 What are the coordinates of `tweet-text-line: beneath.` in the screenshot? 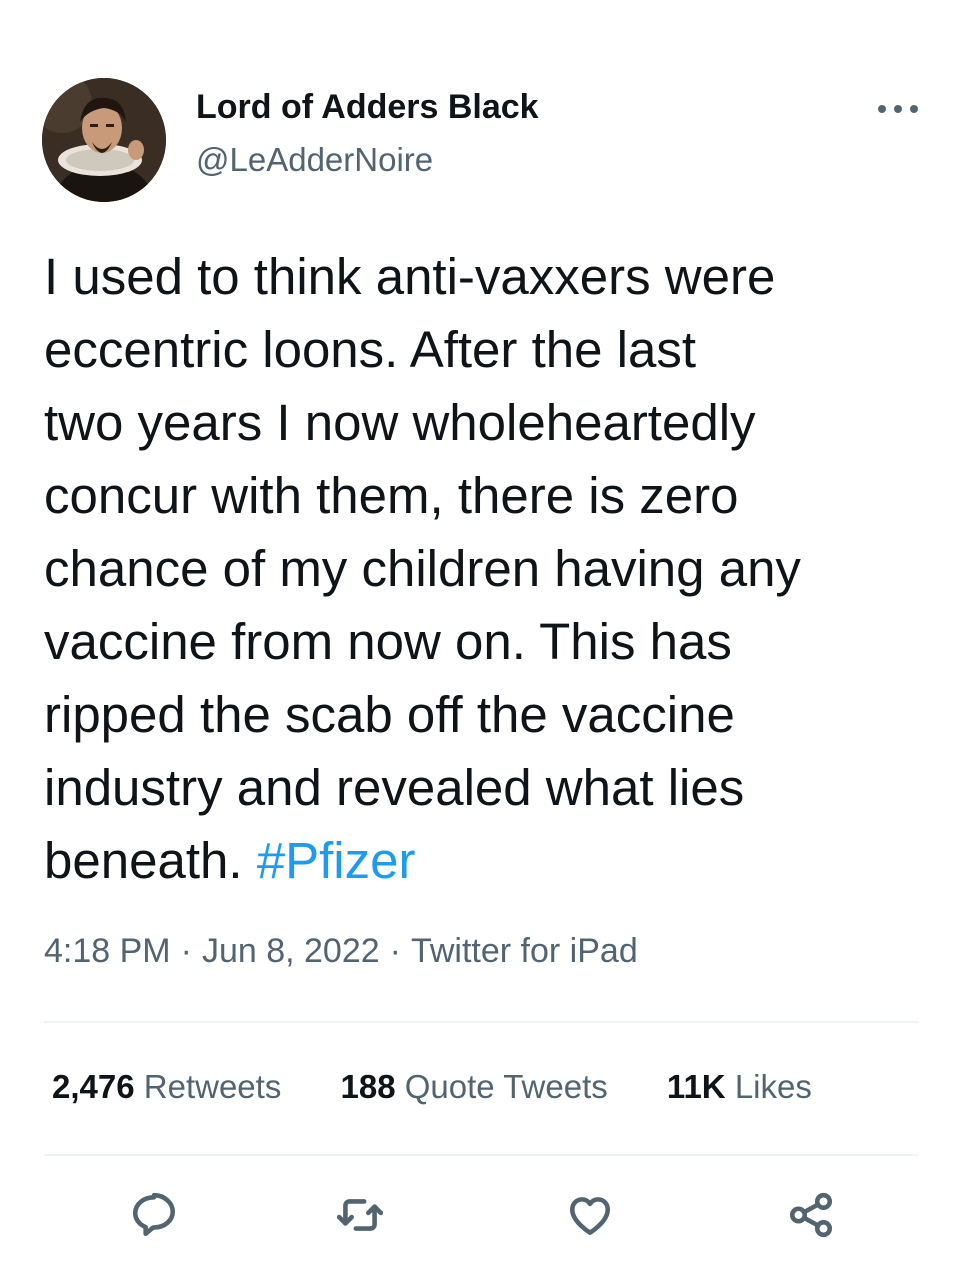 It's located at (150, 860).